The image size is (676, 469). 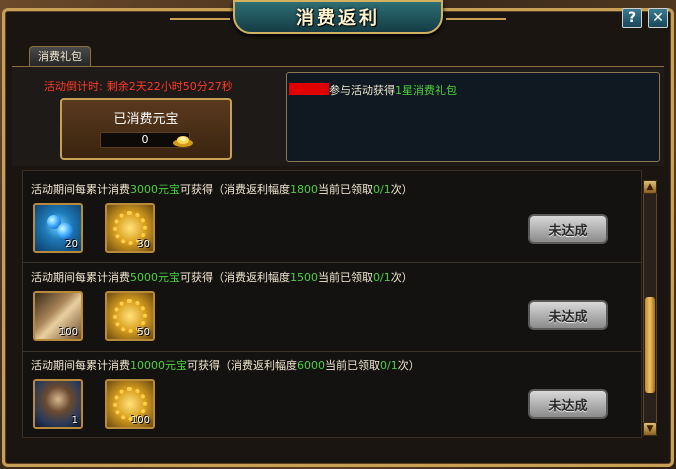 I want to click on close-button: ✕, so click(x=658, y=18).